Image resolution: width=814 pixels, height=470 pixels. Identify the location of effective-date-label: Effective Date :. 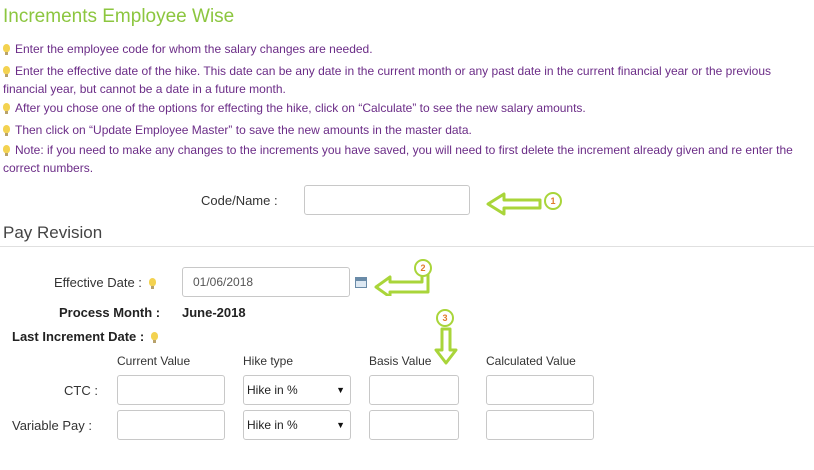
(107, 282).